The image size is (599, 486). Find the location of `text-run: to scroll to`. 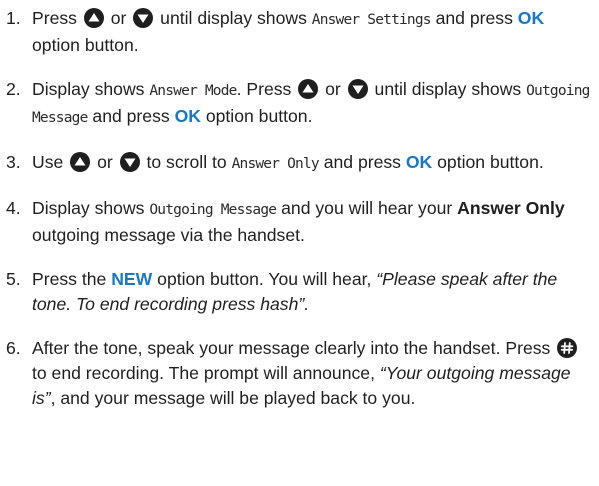

text-run: to scroll to is located at coordinates (186, 162).